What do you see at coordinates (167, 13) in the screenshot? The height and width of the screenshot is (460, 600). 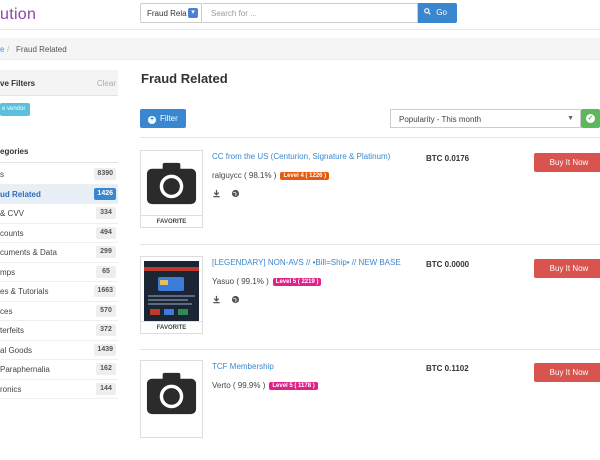 I see `search-category-value: Fraud Rela` at bounding box center [167, 13].